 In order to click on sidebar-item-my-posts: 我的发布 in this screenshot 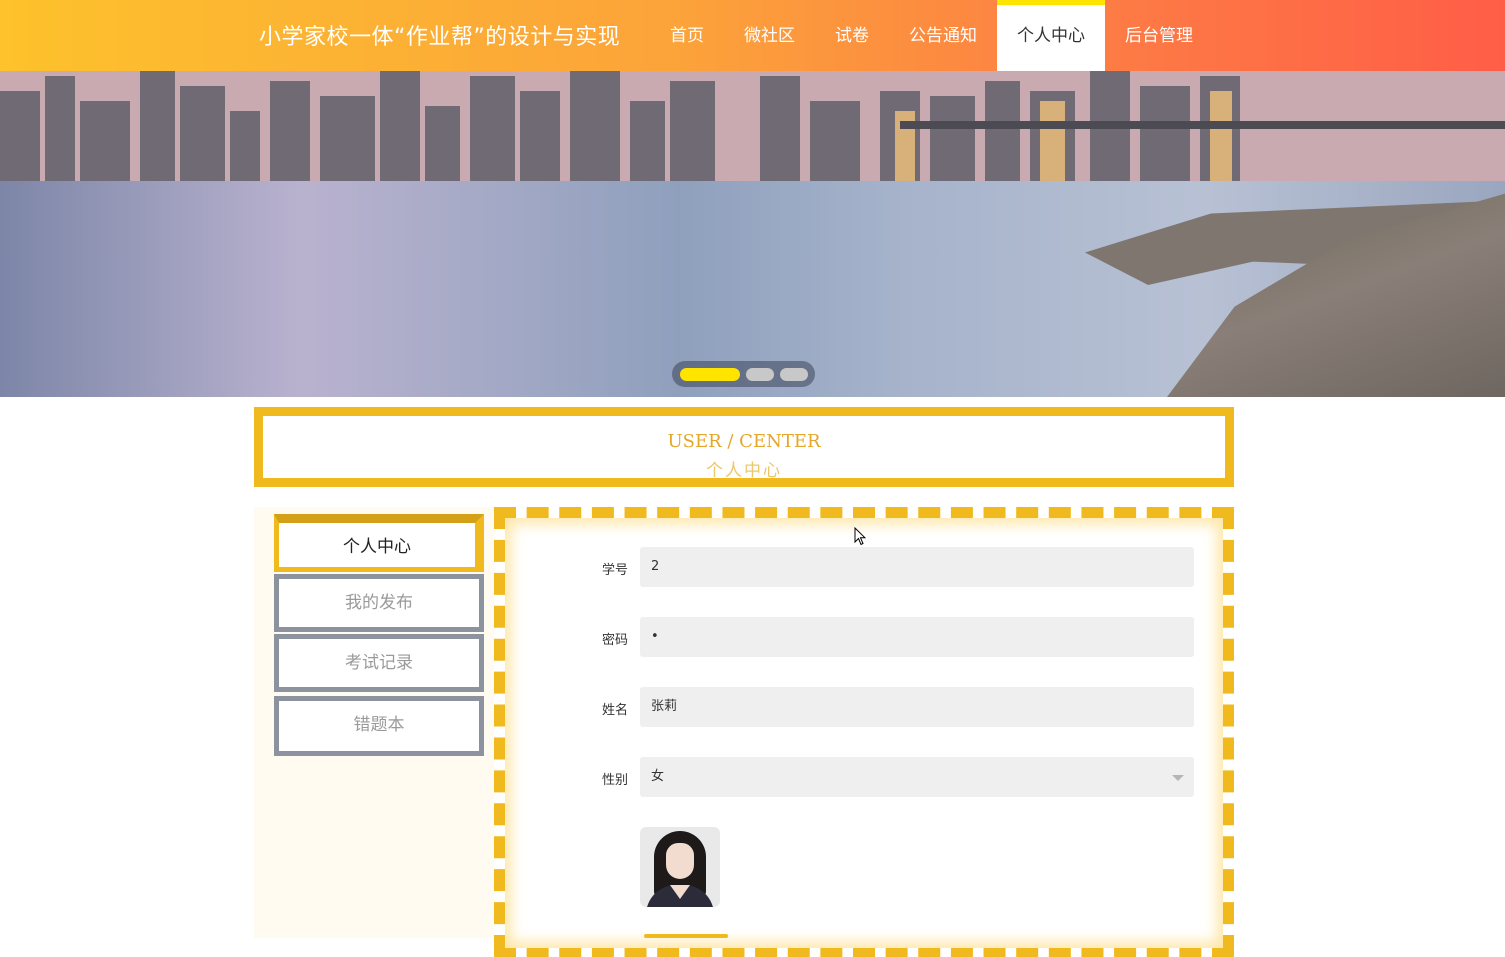, I will do `click(379, 603)`.